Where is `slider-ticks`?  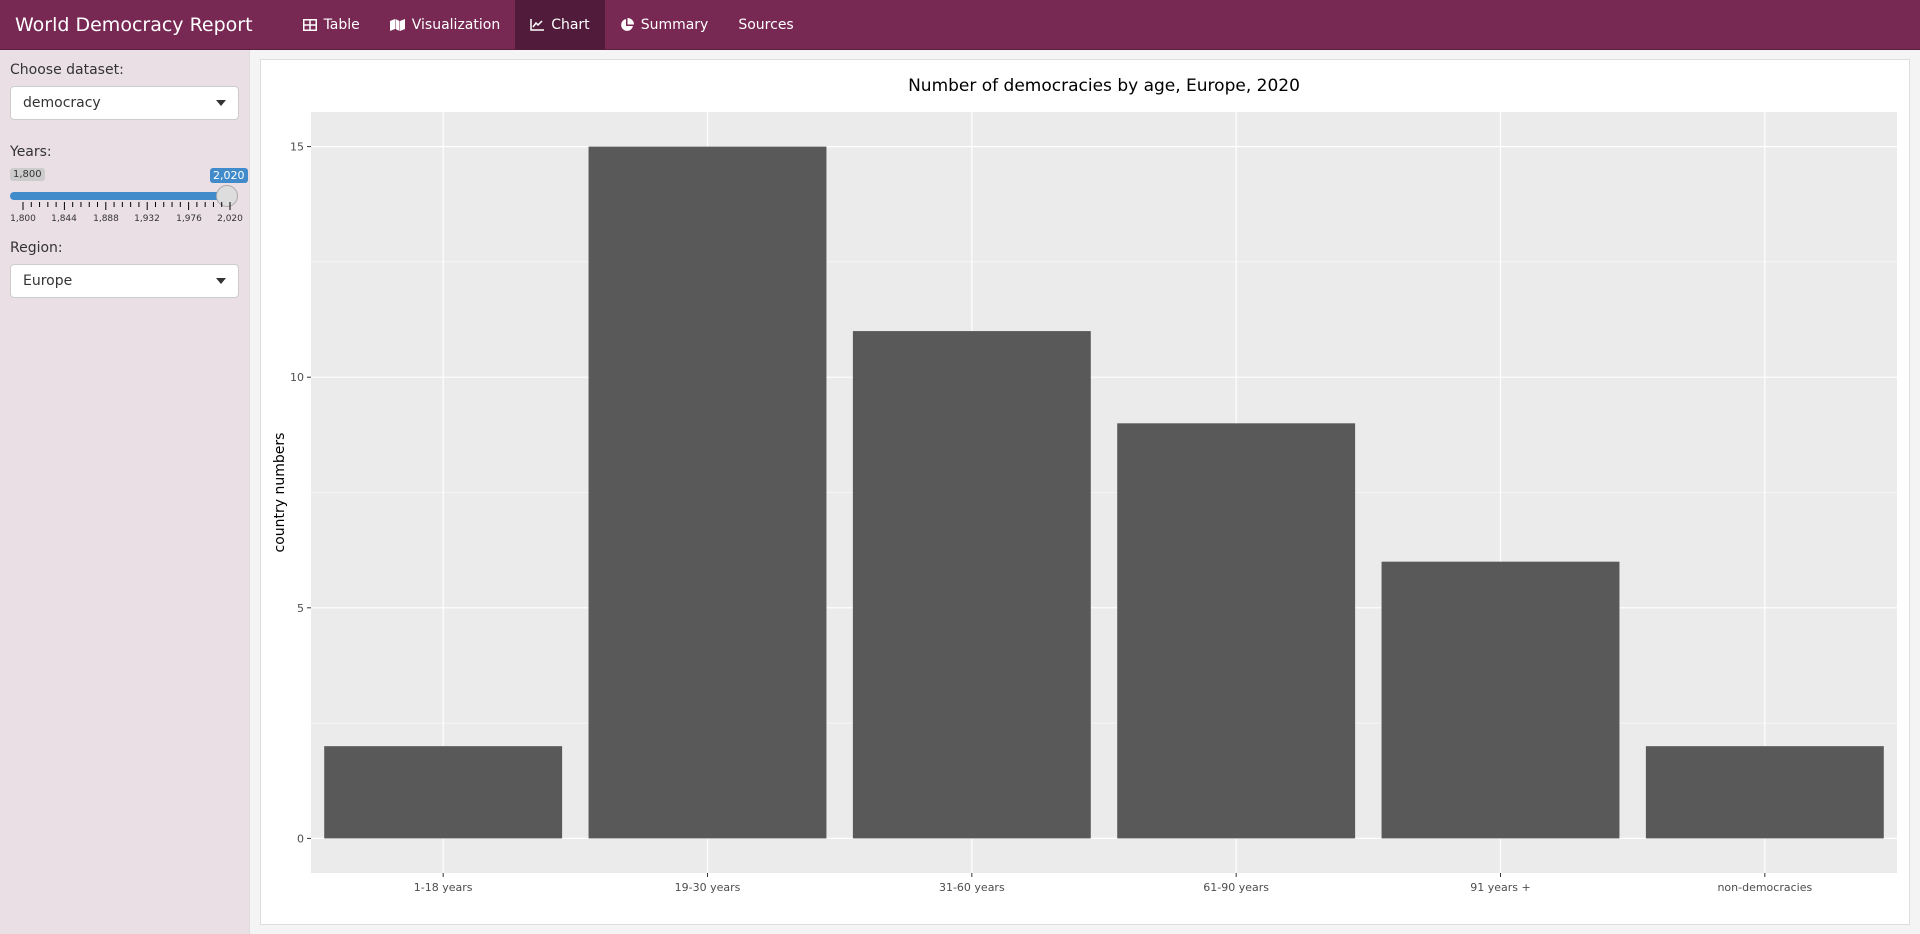 slider-ticks is located at coordinates (126, 206).